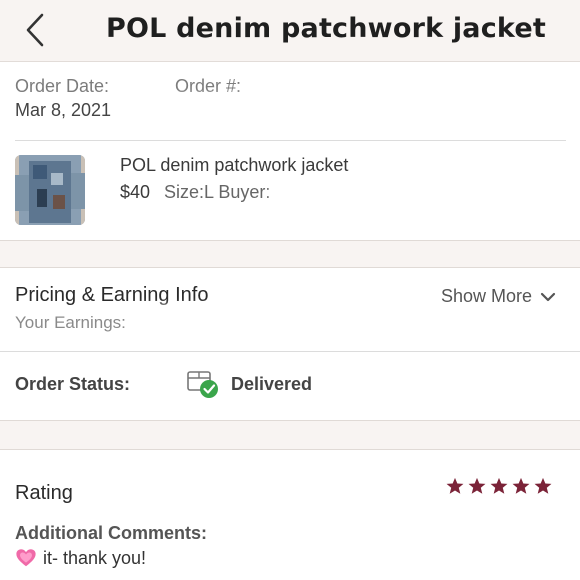 The height and width of the screenshot is (580, 580). What do you see at coordinates (44, 493) in the screenshot?
I see `rating-title: Rating` at bounding box center [44, 493].